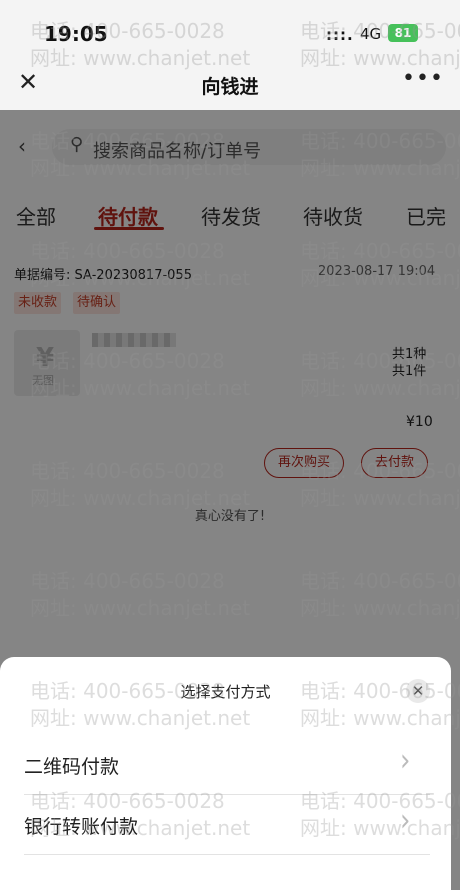  Describe the element at coordinates (403, 33) in the screenshot. I see `battery-icon: 81` at that location.